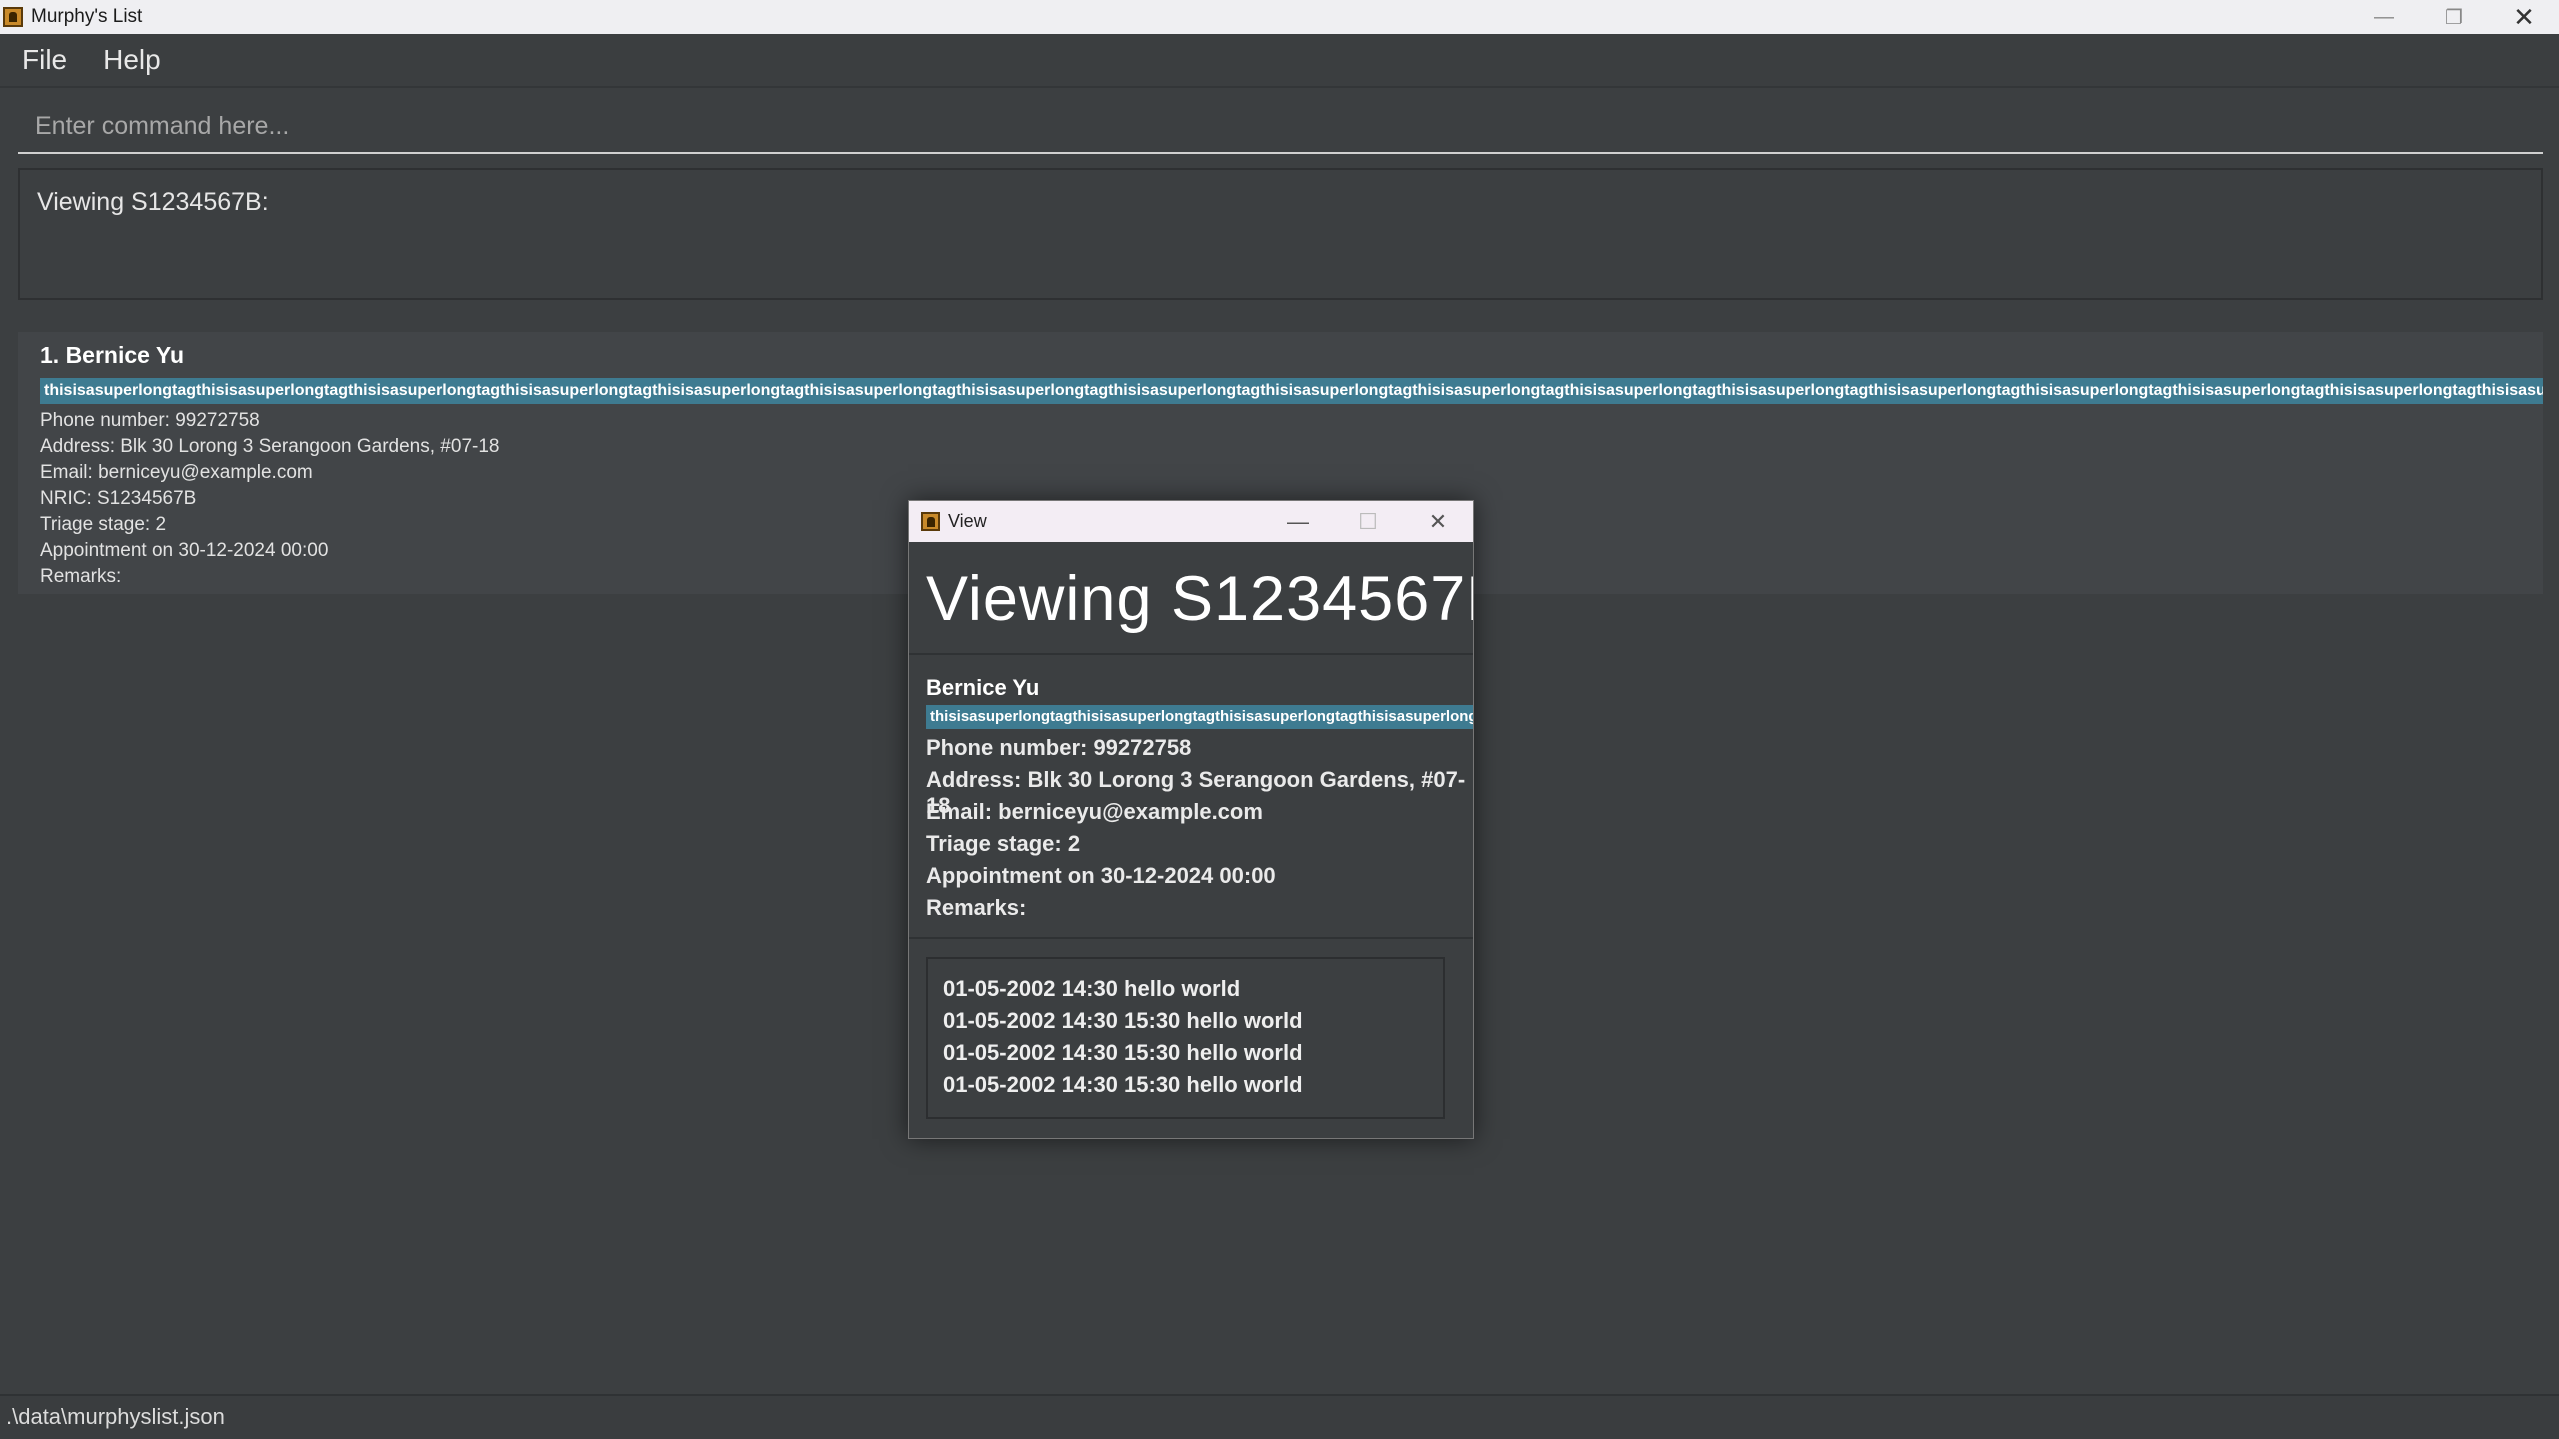  Describe the element at coordinates (1279, 1416) in the screenshot. I see `status-bar: .\data\murphyslist.json` at that location.